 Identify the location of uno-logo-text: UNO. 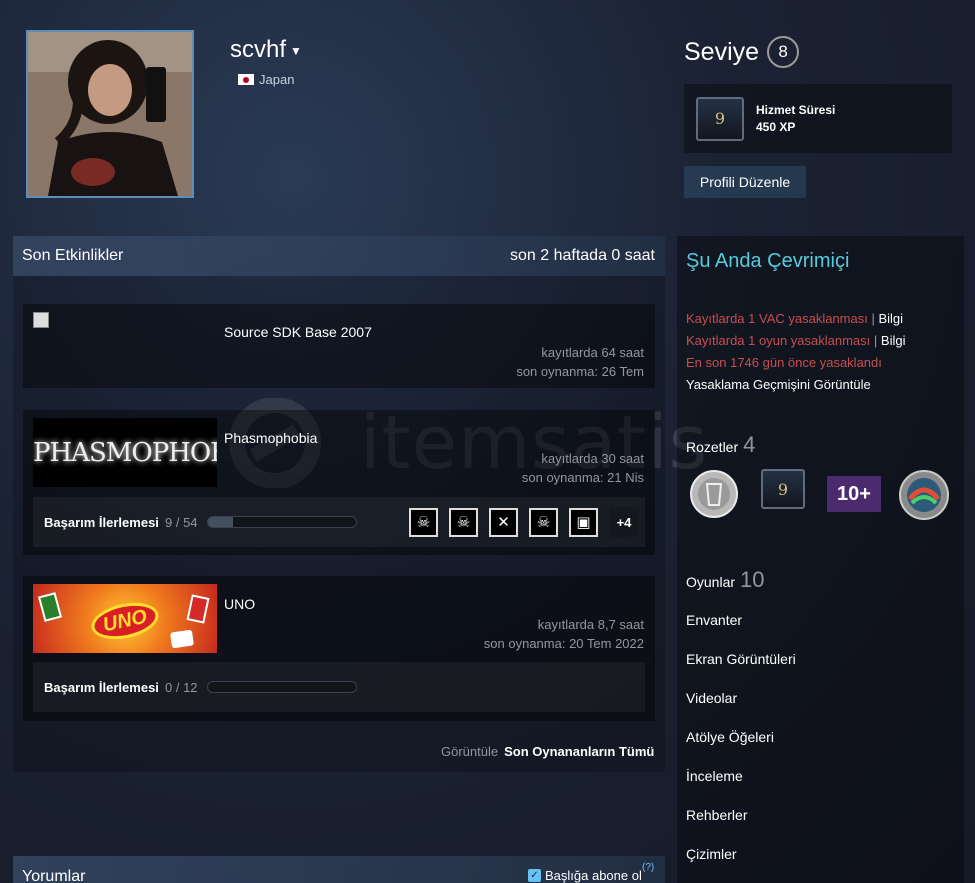
(124, 620).